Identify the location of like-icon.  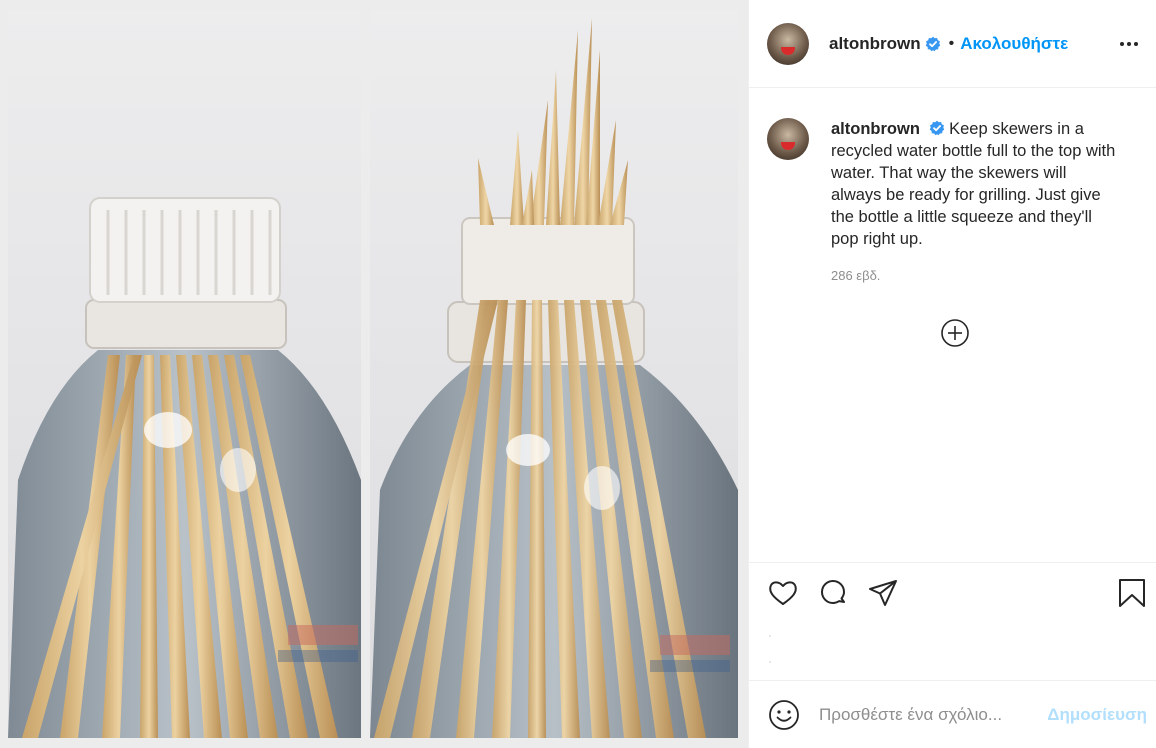
(783, 593).